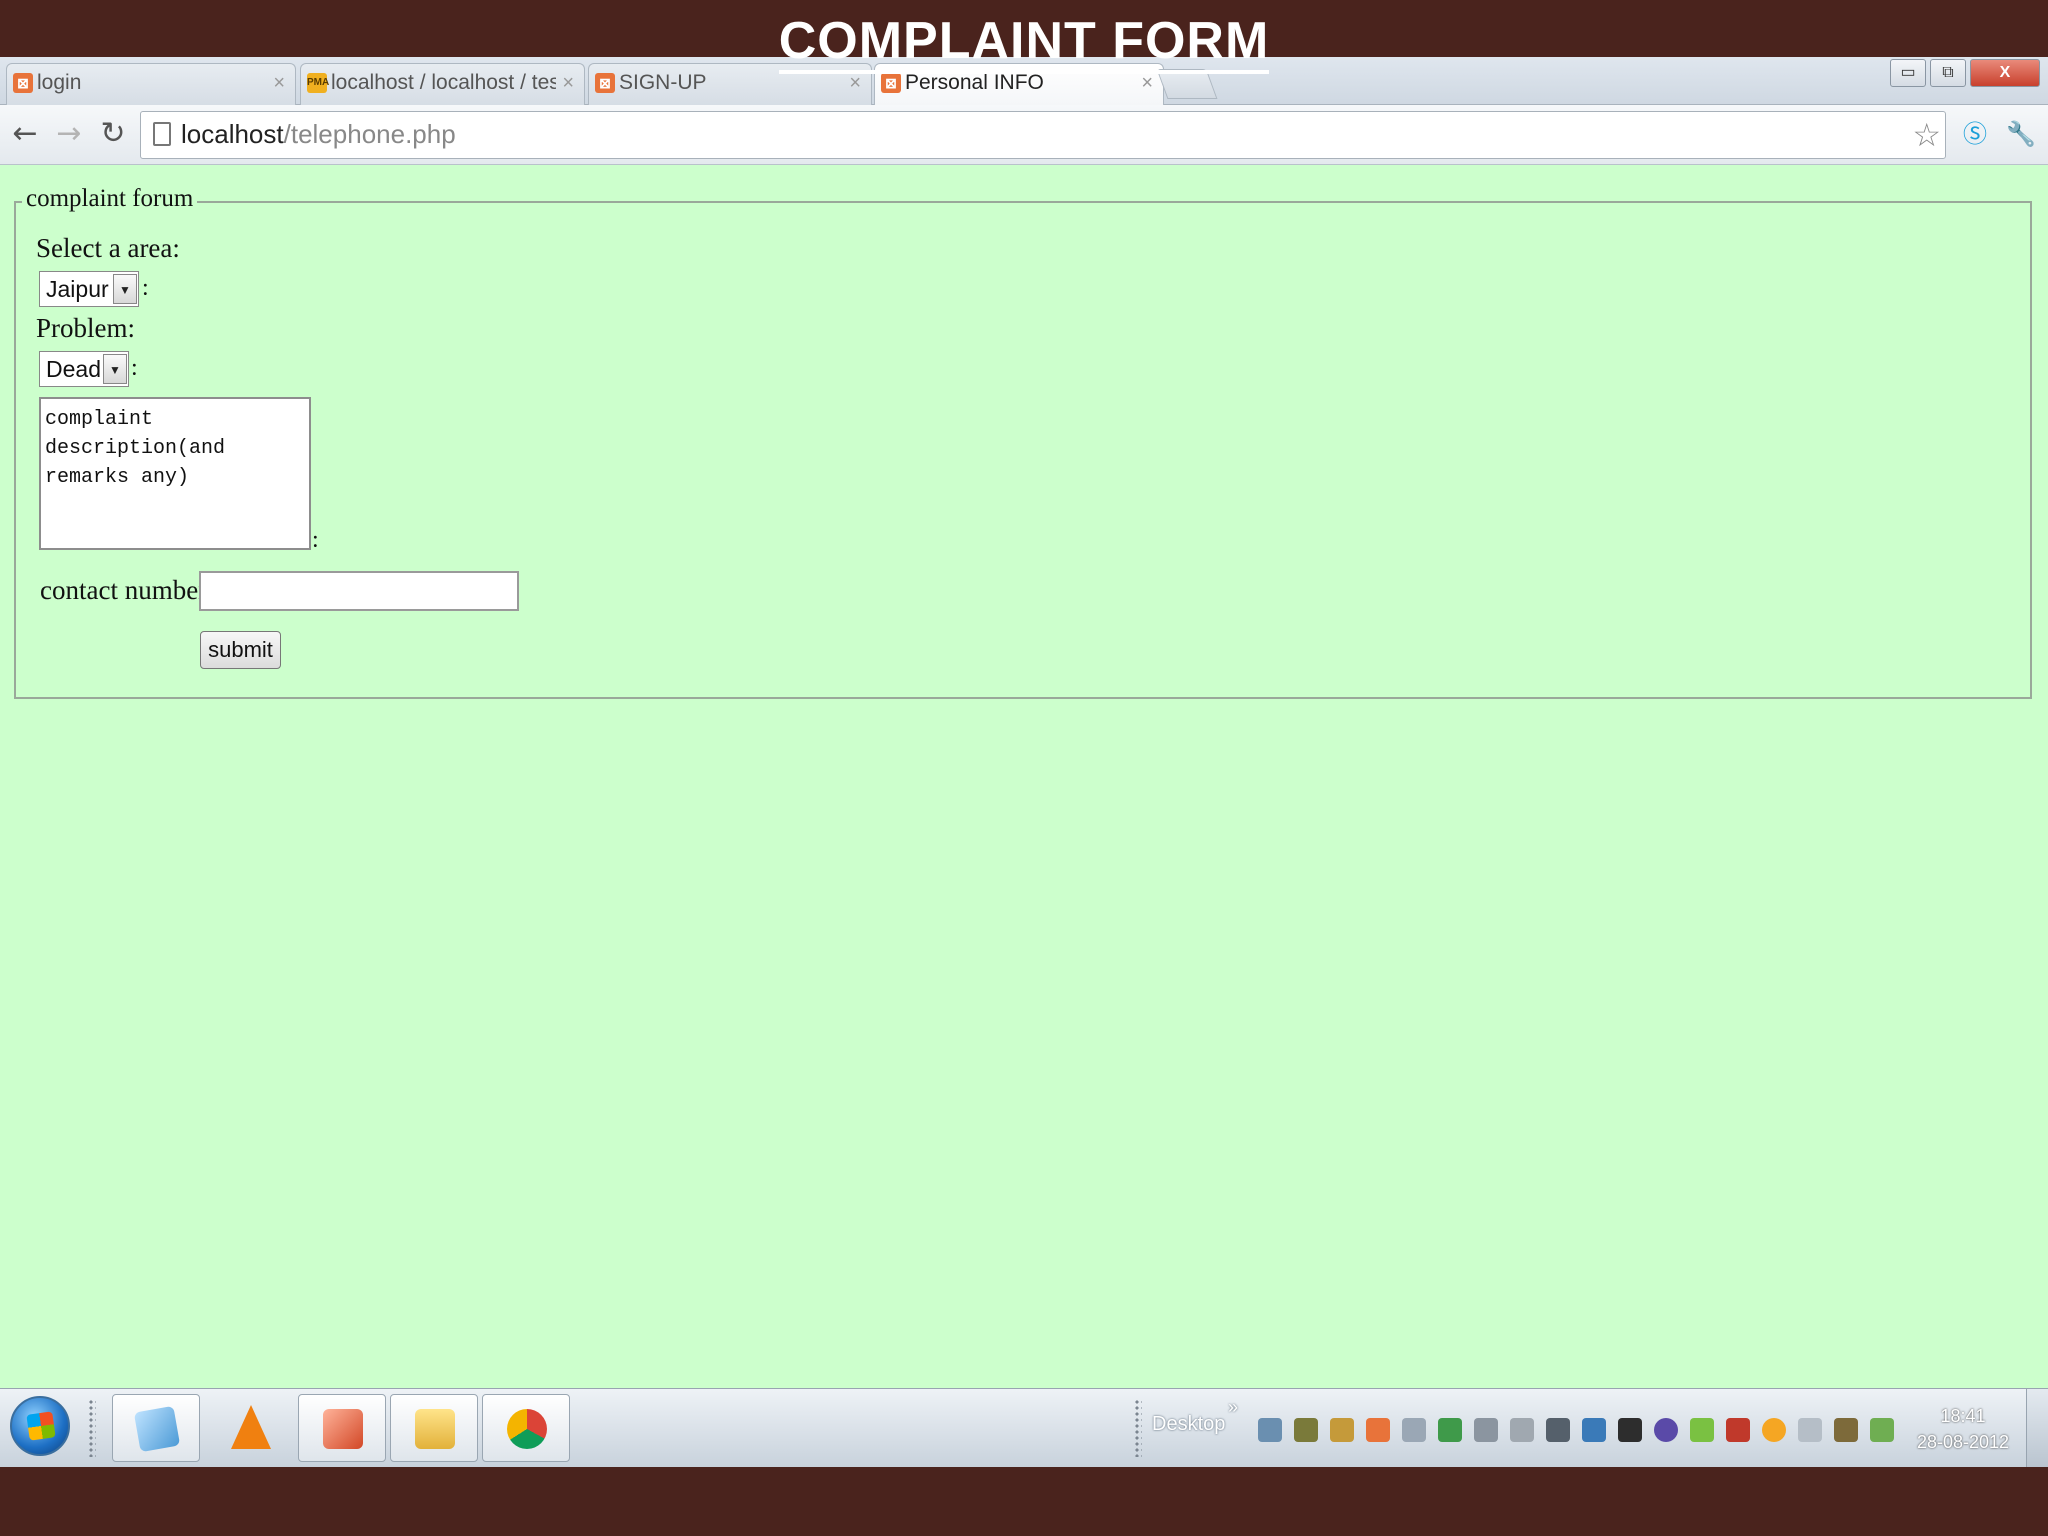  I want to click on taskbar-notepad, so click(156, 1428).